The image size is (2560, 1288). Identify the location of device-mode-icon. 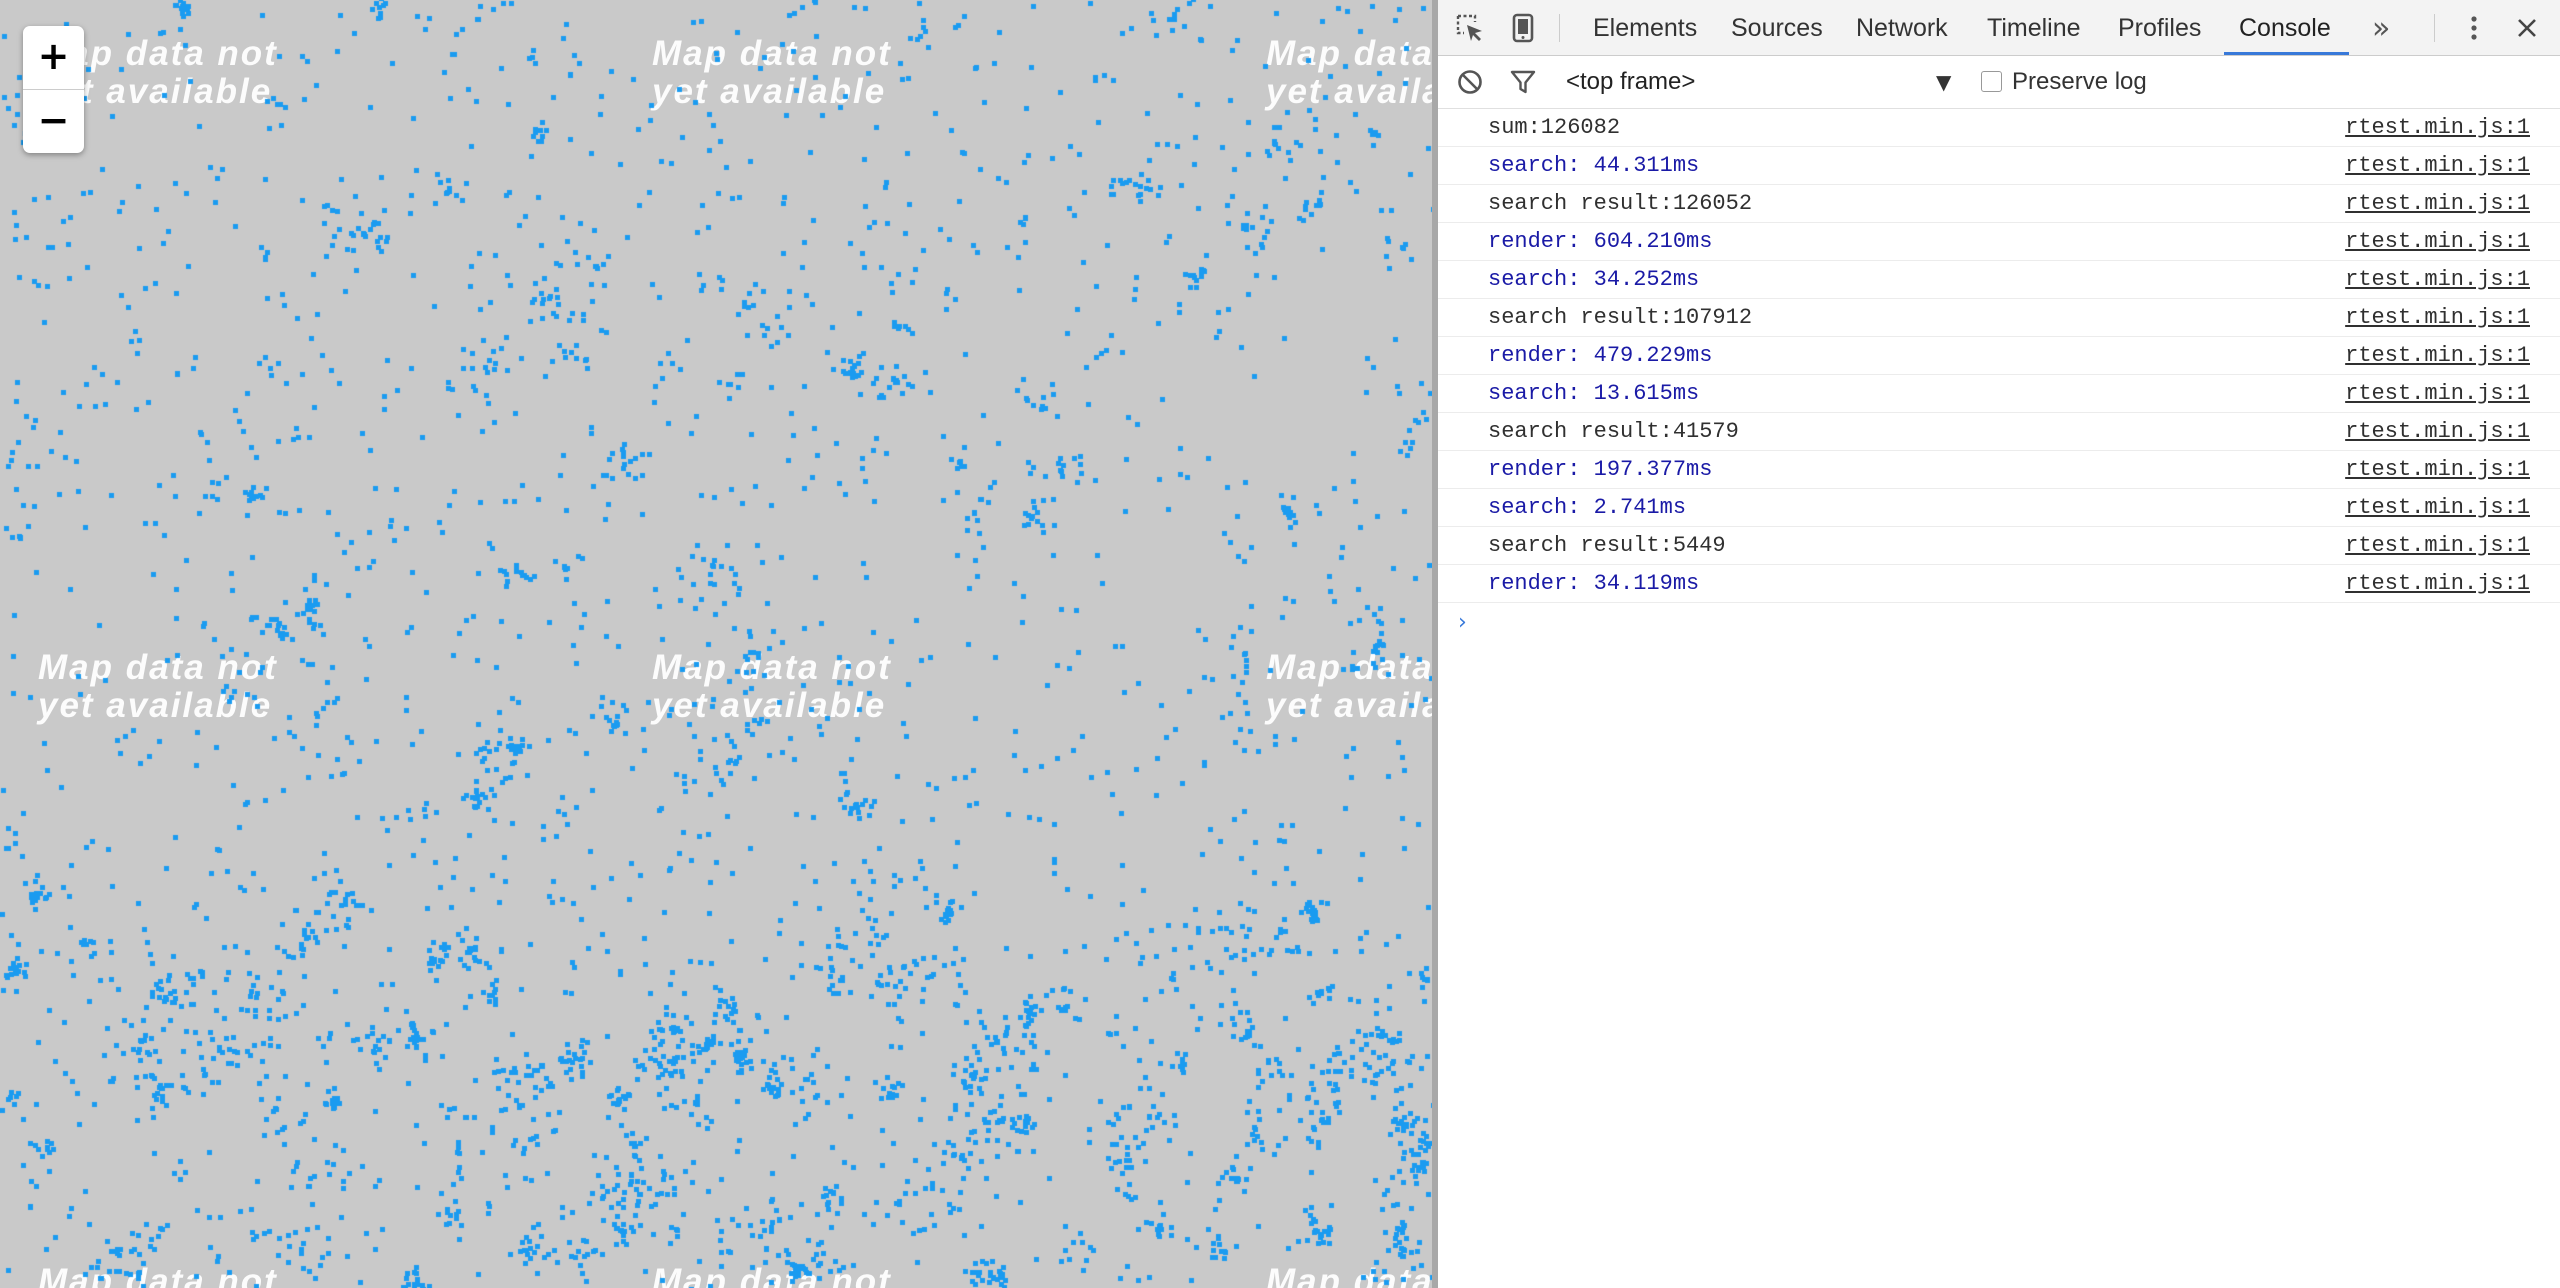
(1523, 28).